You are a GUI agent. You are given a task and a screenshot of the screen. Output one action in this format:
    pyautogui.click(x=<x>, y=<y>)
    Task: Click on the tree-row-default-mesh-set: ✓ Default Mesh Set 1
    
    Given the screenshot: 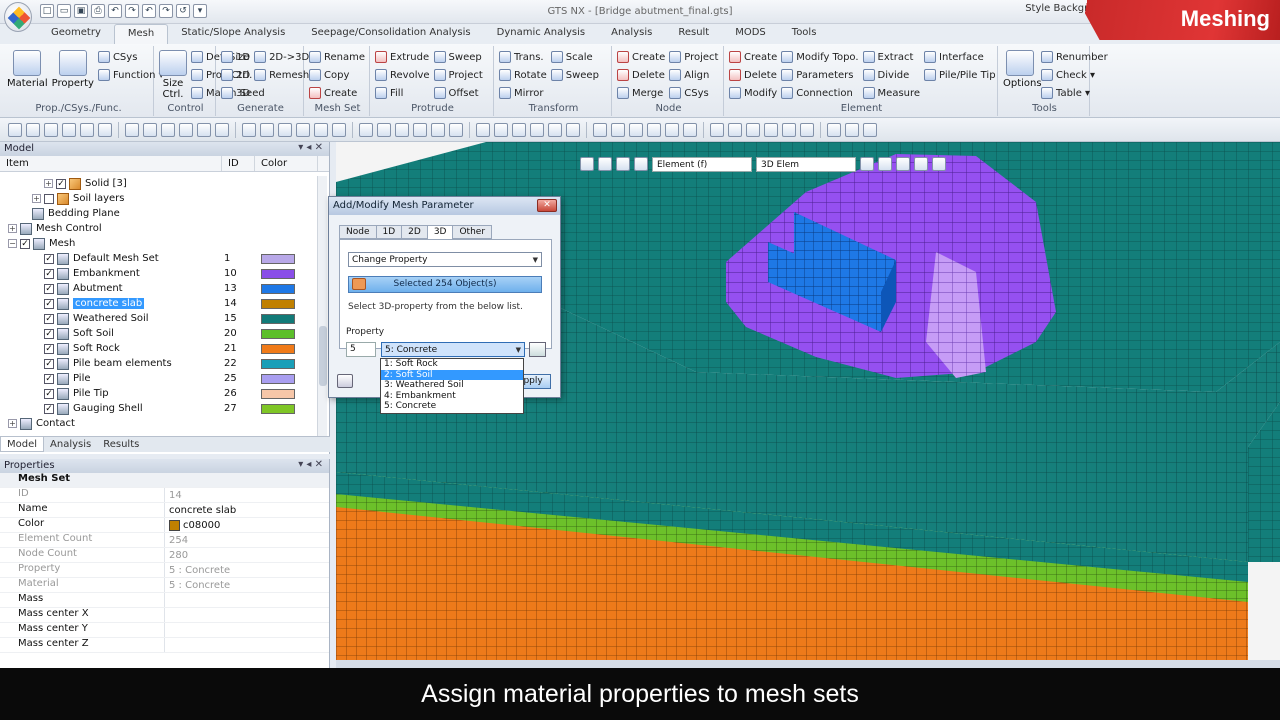 What is the action you would take?
    pyautogui.click(x=159, y=258)
    